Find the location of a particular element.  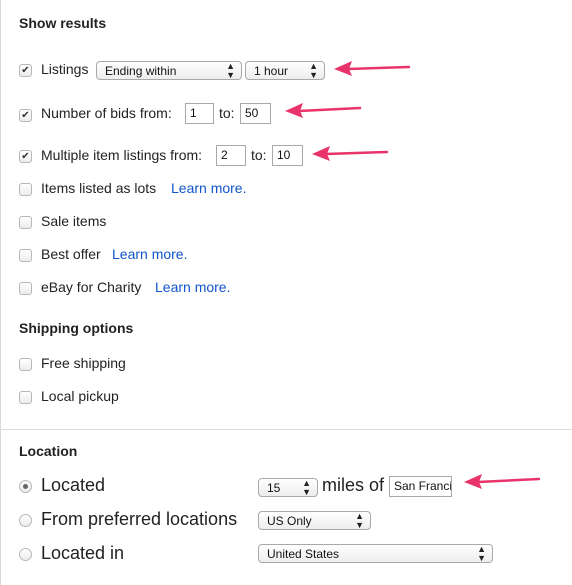

best-offer-learn-more-link: Learn more. is located at coordinates (149, 254).